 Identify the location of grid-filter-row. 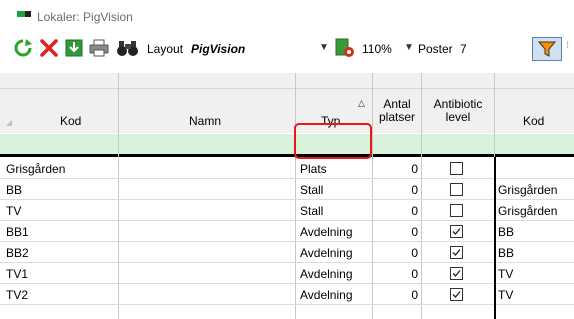
(287, 144).